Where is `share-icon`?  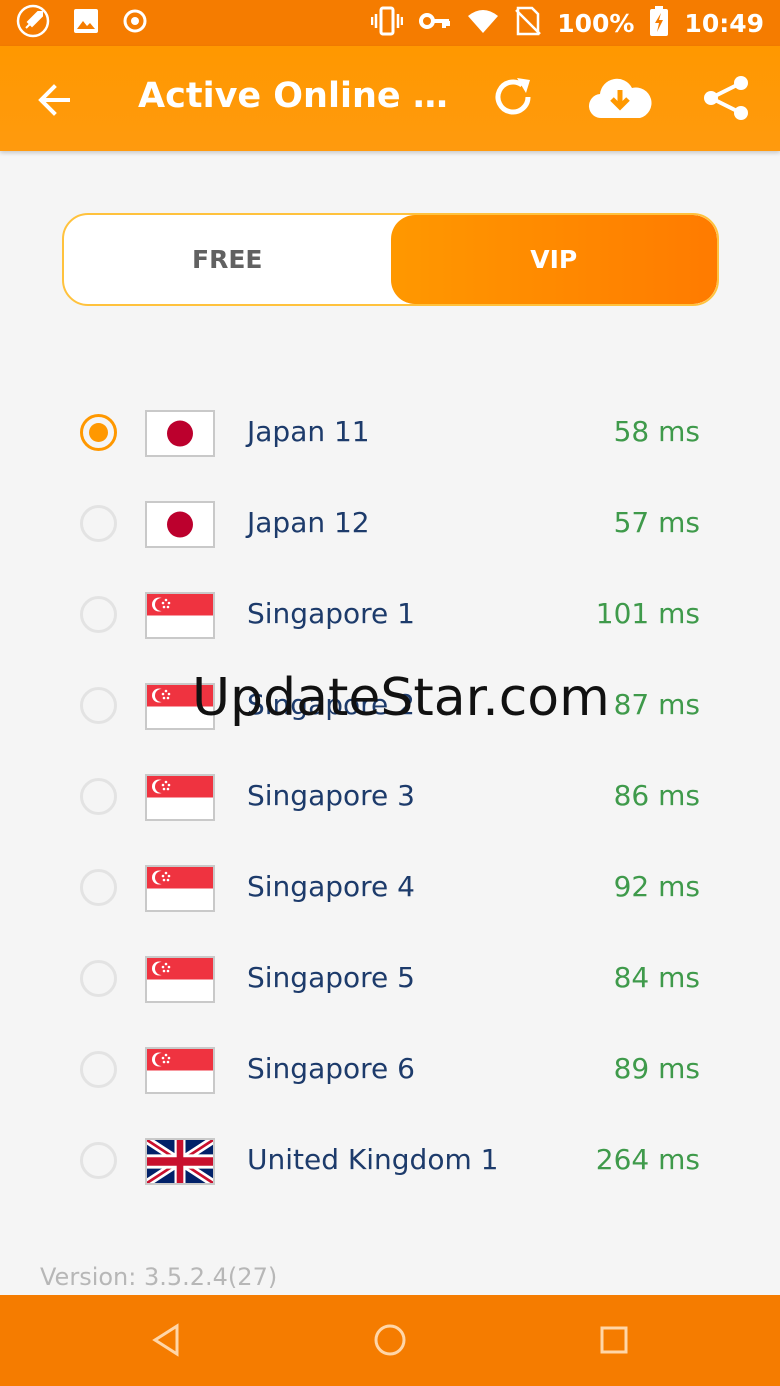 share-icon is located at coordinates (726, 100).